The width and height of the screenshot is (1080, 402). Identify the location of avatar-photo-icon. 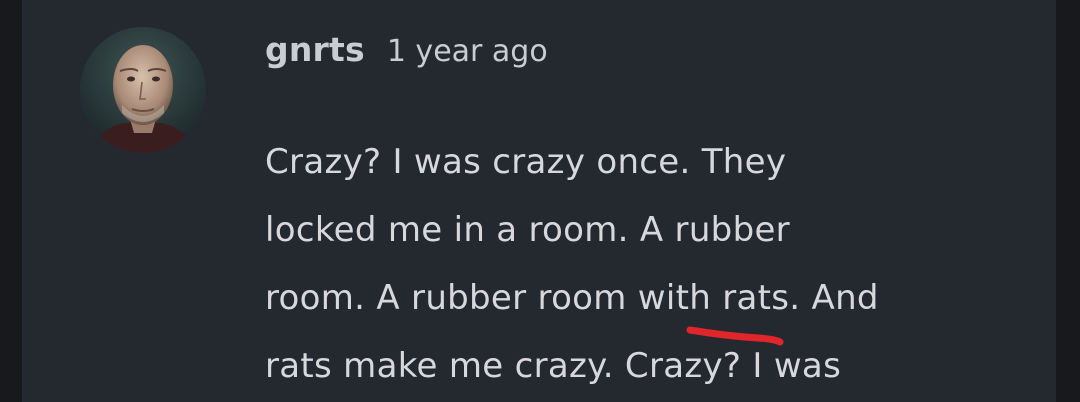
(143, 90).